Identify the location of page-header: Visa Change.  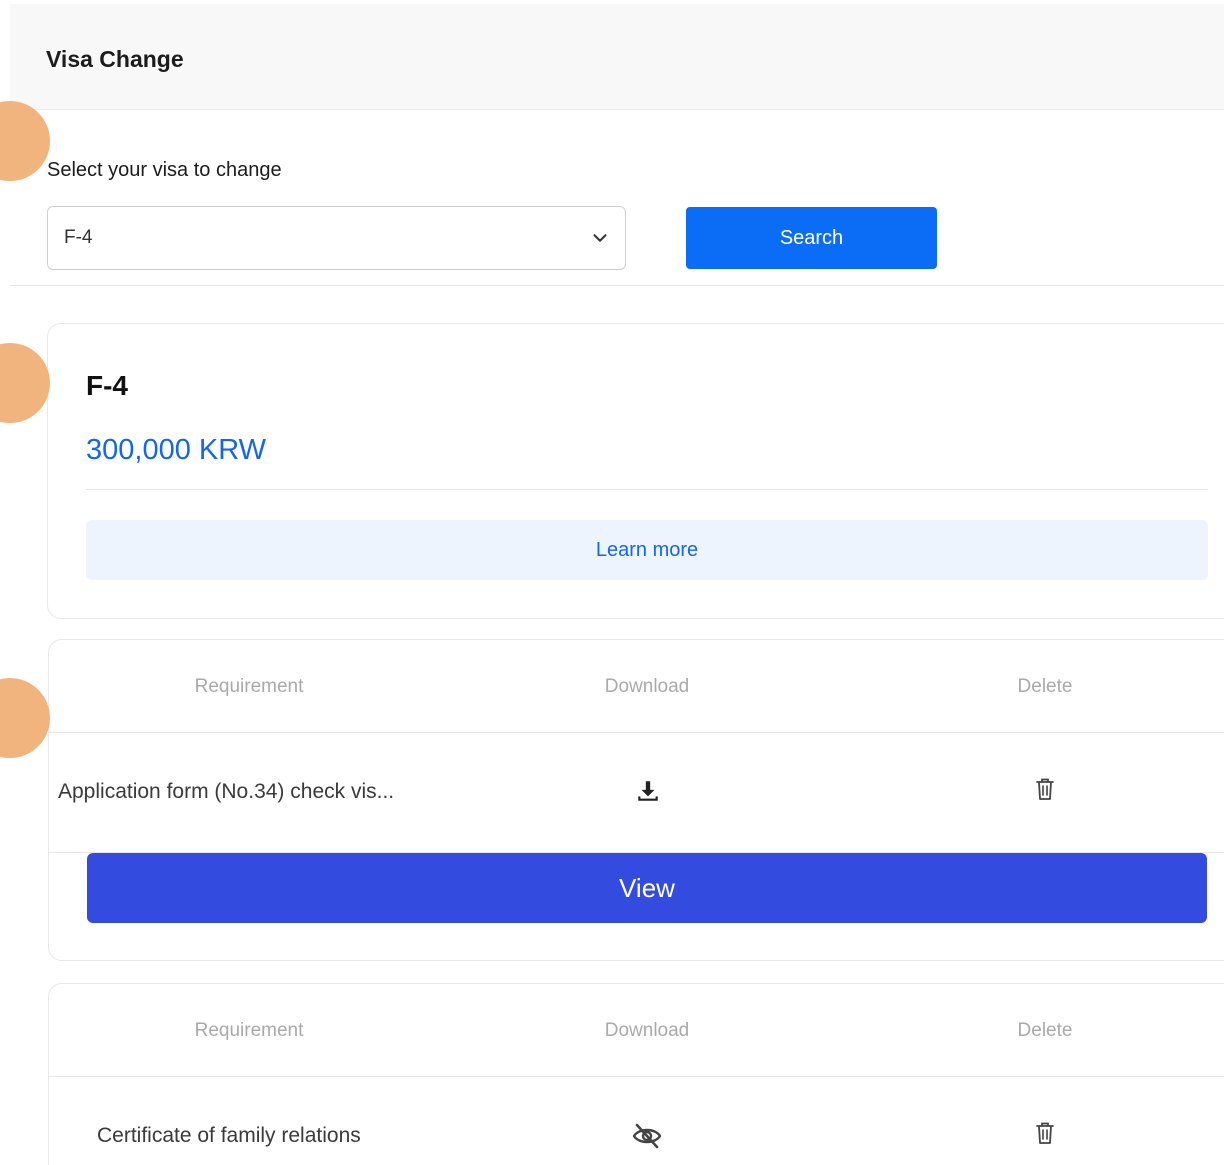
(617, 57).